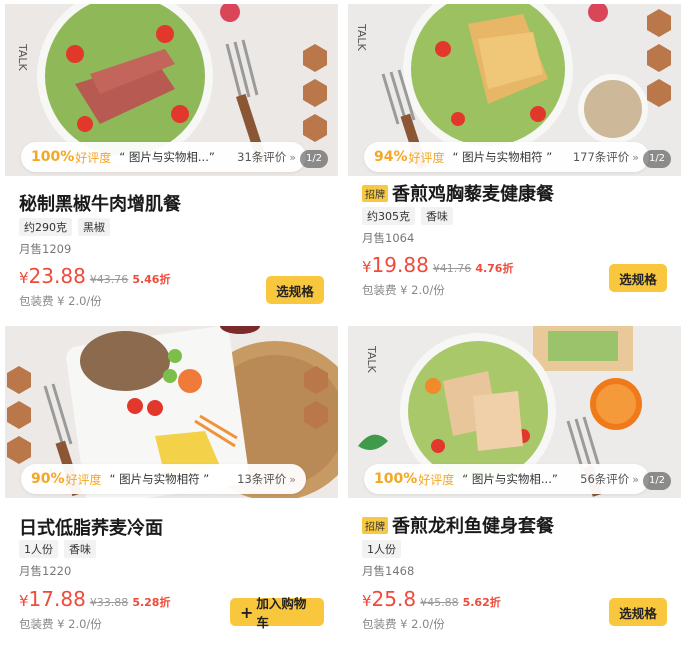 The height and width of the screenshot is (651, 686). What do you see at coordinates (388, 571) in the screenshot?
I see `monthly-sales: 月售1468` at bounding box center [388, 571].